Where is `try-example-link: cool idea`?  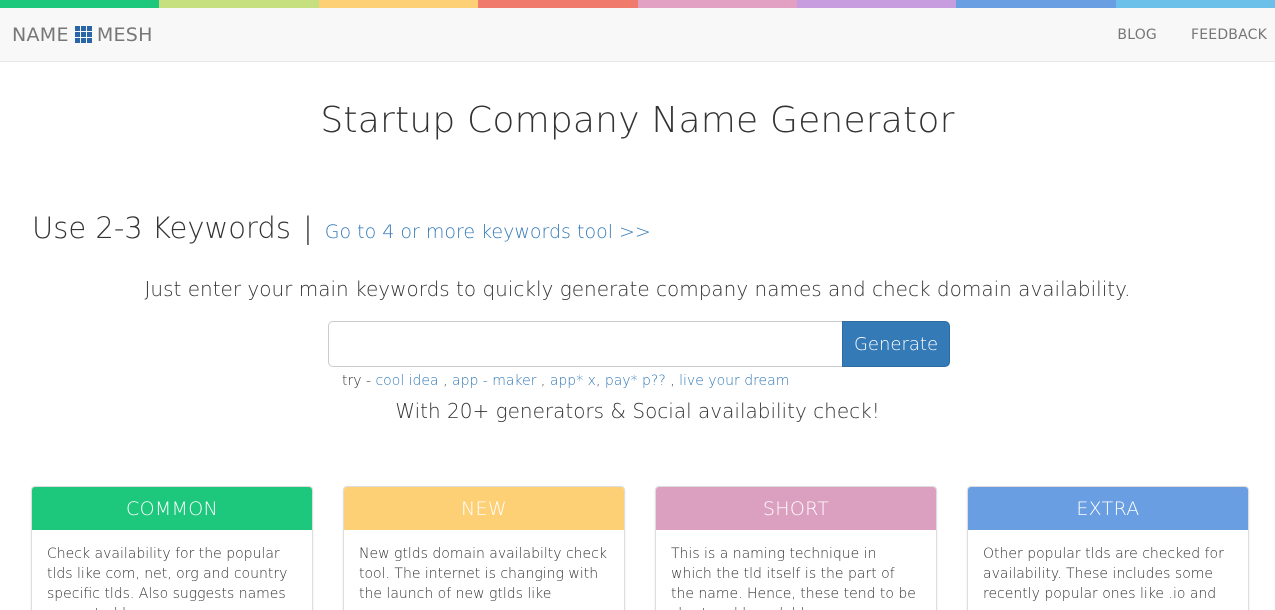
try-example-link: cool idea is located at coordinates (406, 381).